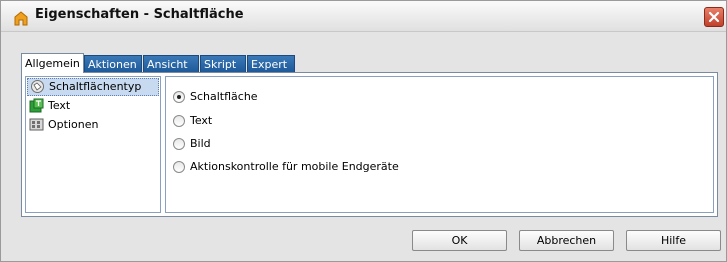 The width and height of the screenshot is (727, 262). What do you see at coordinates (271, 63) in the screenshot?
I see `tab-expert: Expert` at bounding box center [271, 63].